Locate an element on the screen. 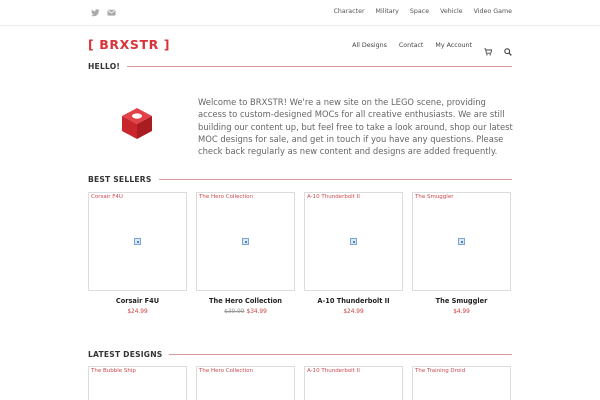  latest-designs-header: LATEST DESIGNS is located at coordinates (300, 354).